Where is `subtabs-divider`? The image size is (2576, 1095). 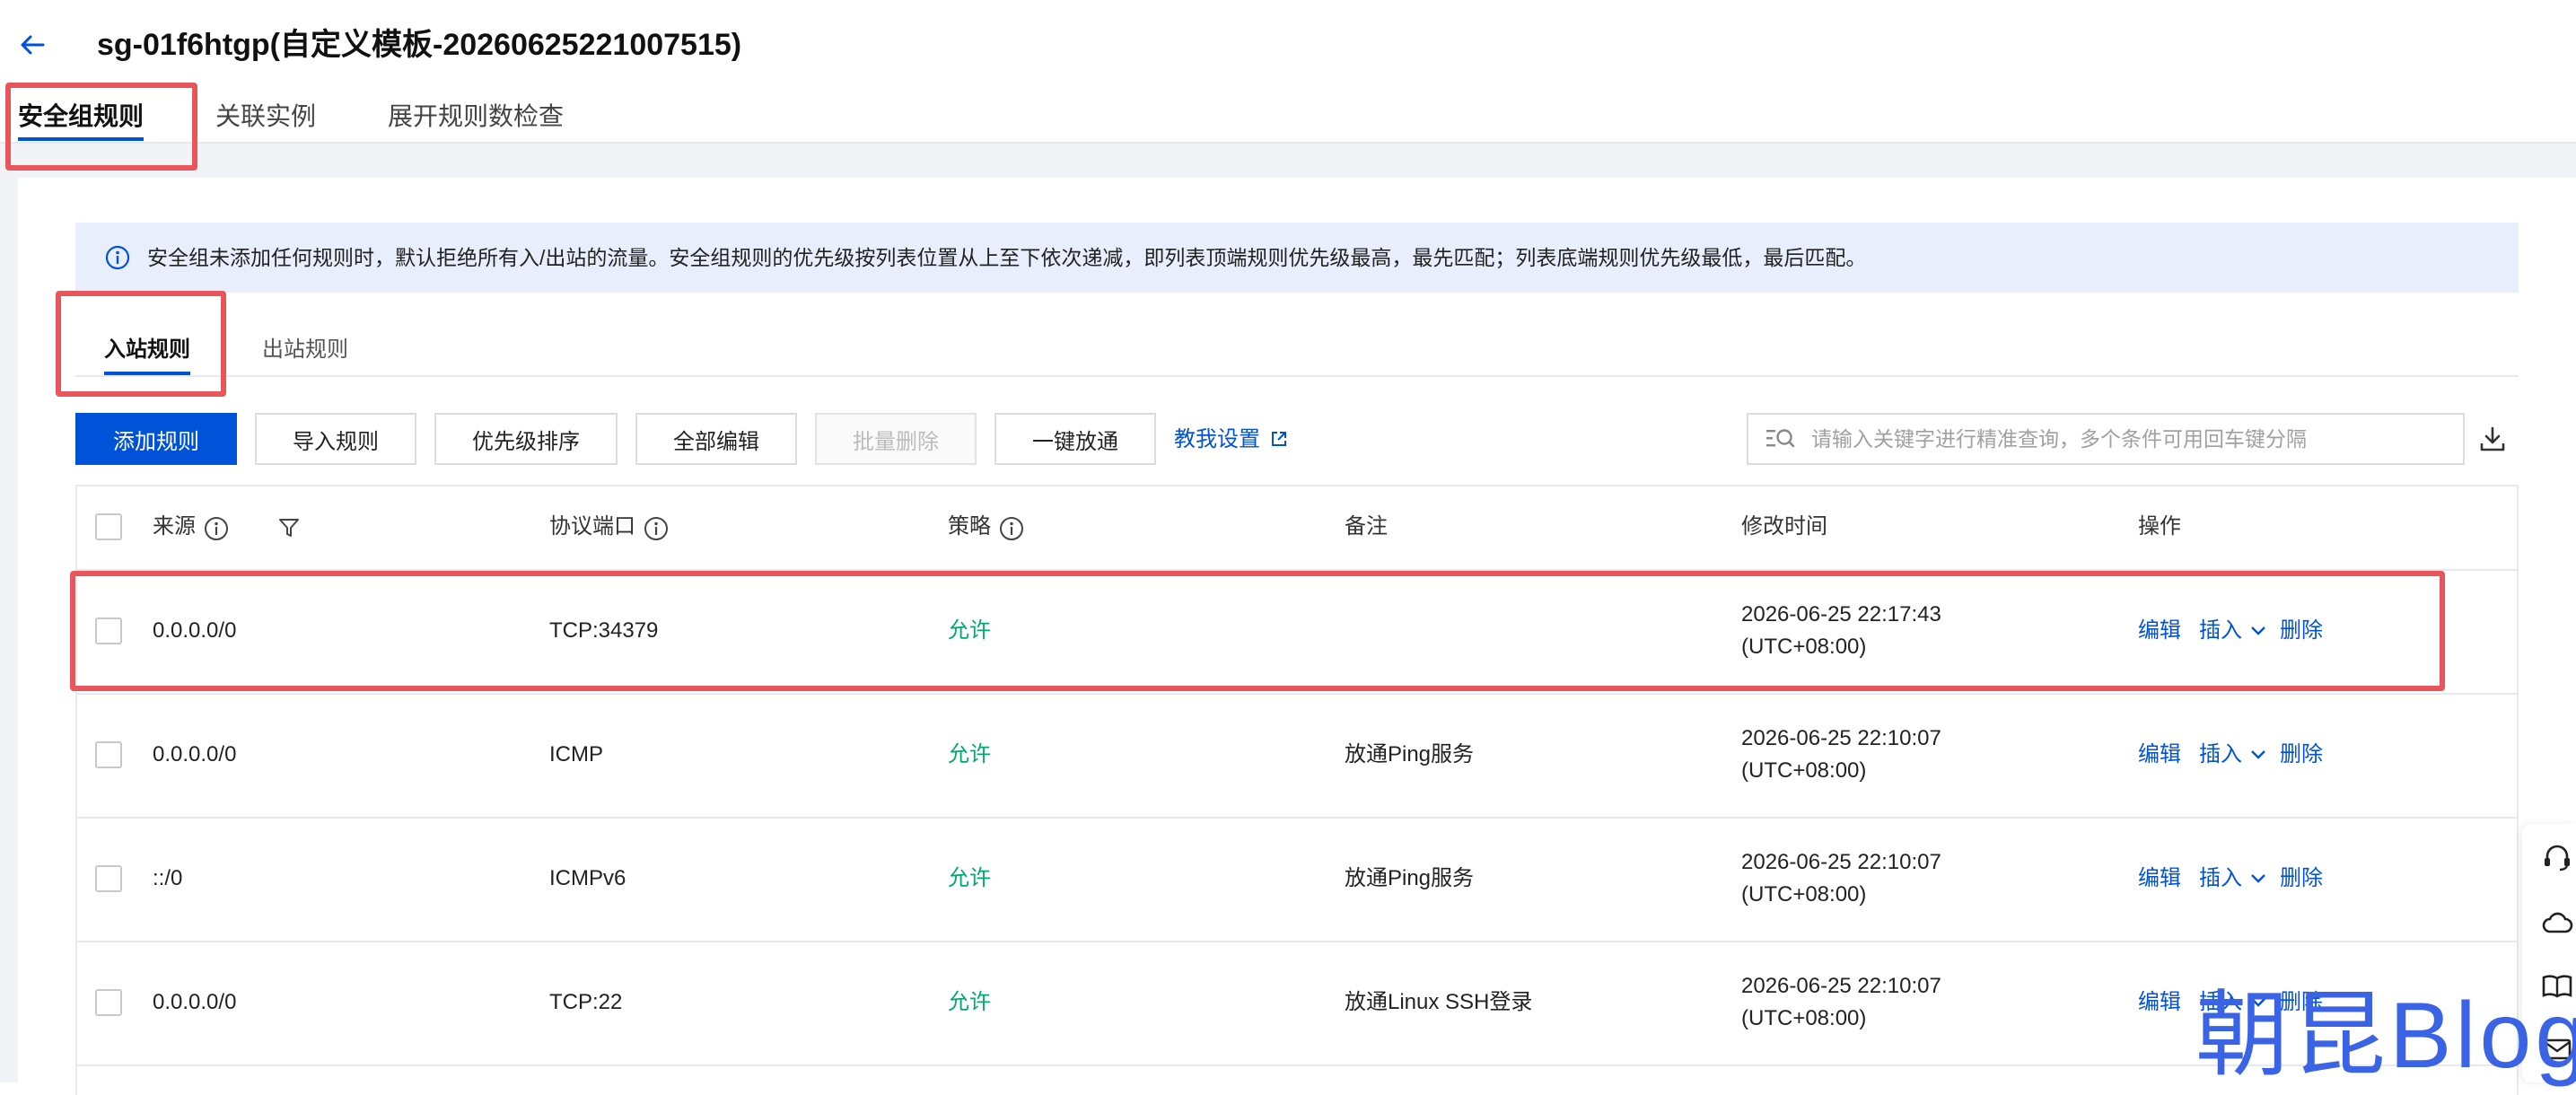
subtabs-divider is located at coordinates (1297, 376).